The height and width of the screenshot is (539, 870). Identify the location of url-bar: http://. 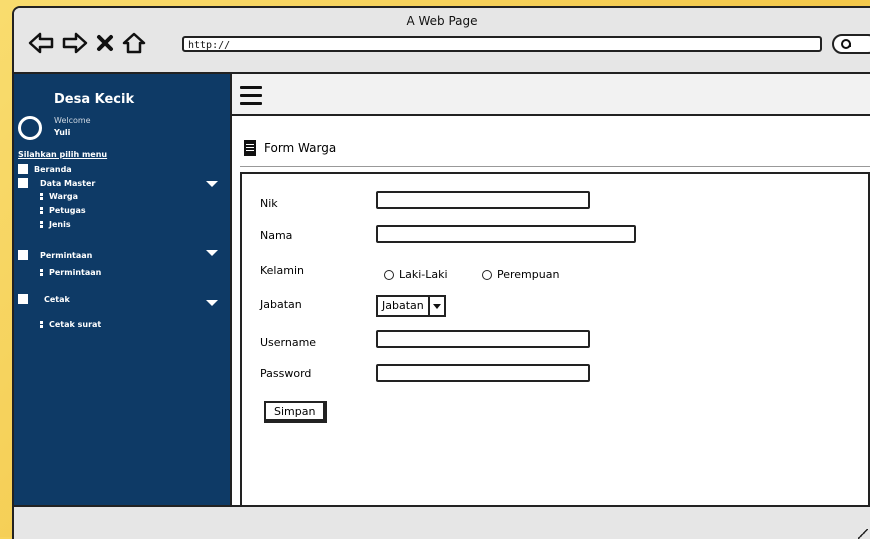
(502, 44).